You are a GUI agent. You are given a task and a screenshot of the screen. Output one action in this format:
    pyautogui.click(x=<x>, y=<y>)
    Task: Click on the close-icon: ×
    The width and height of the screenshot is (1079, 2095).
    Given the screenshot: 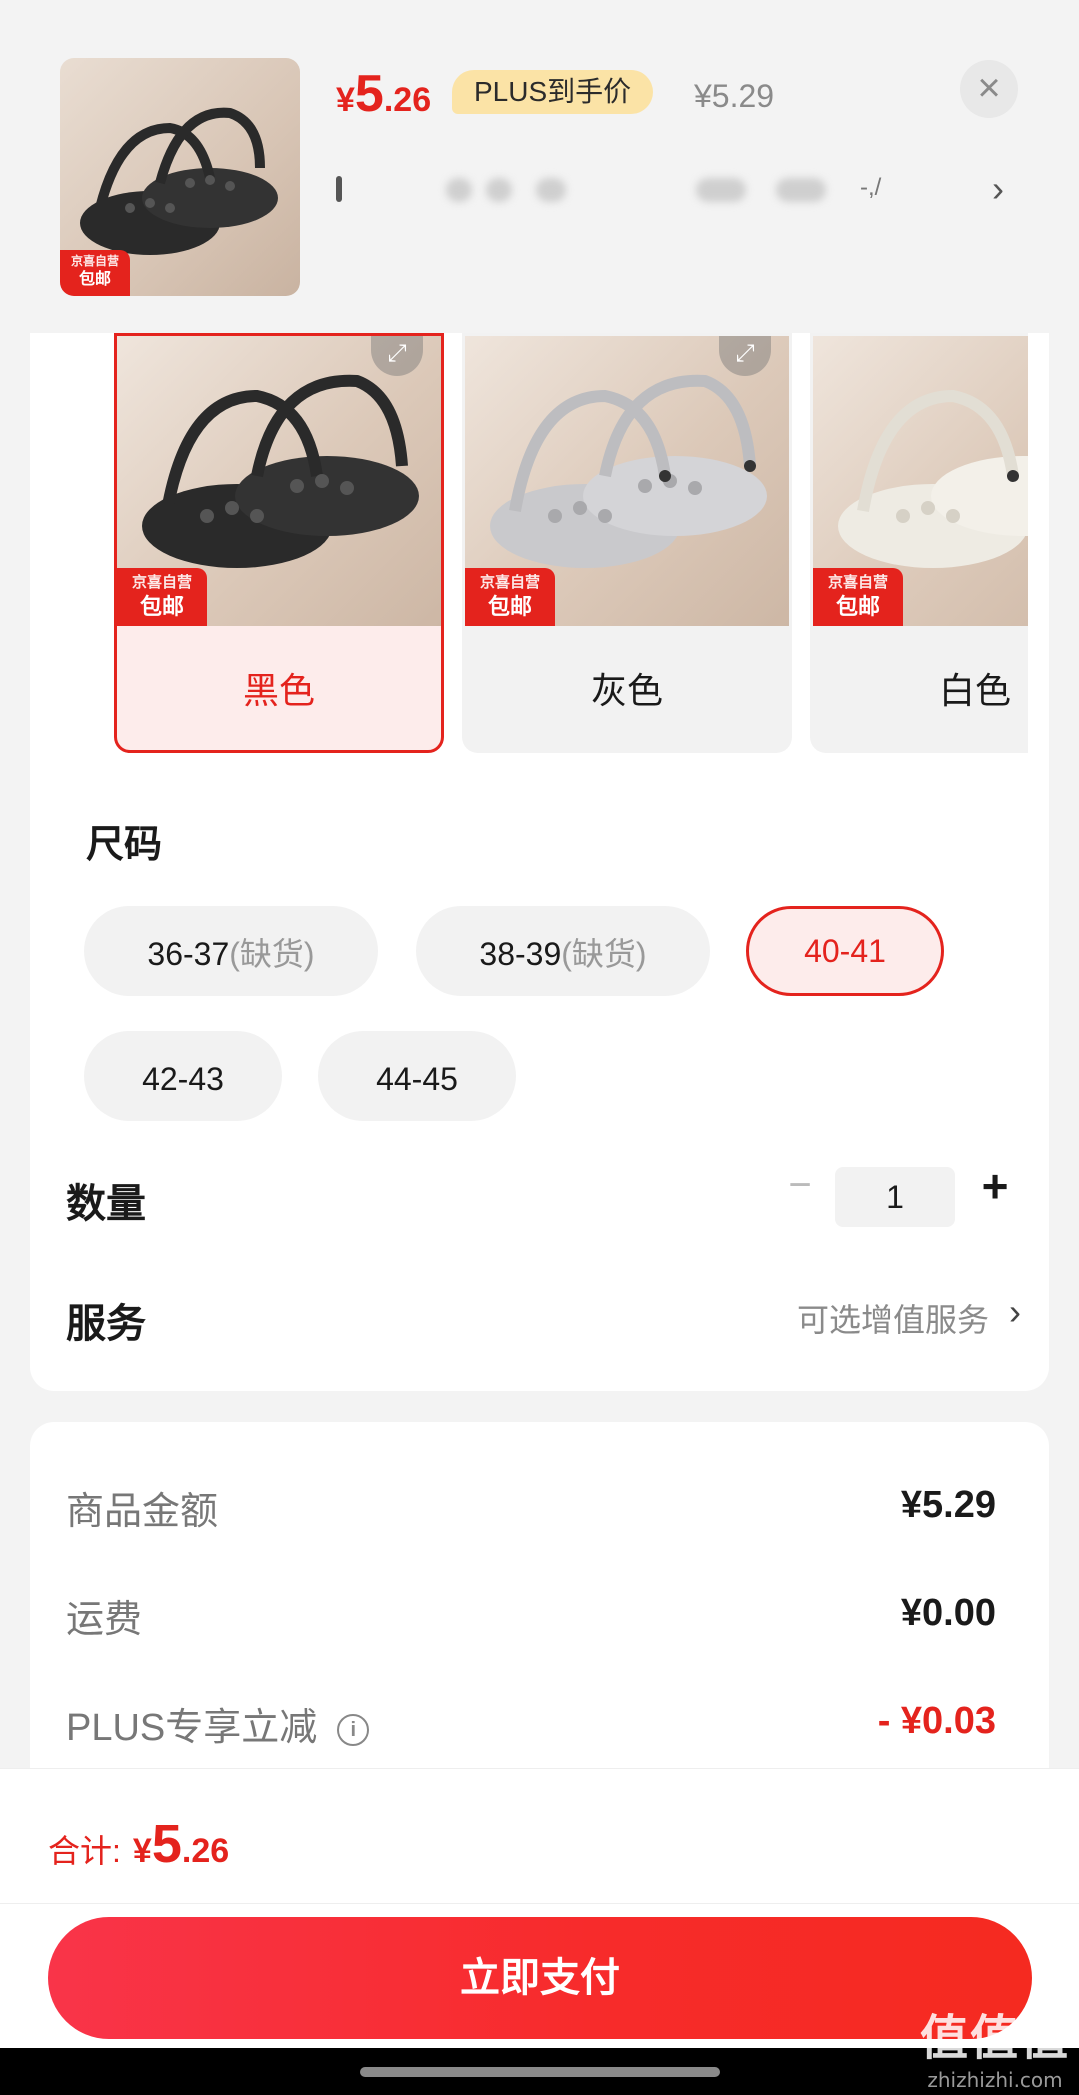 What is the action you would take?
    pyautogui.click(x=989, y=88)
    